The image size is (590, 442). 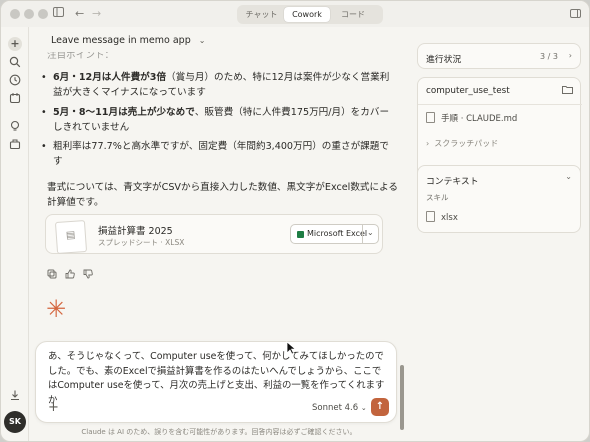 I want to click on bullet-bold: 6月・12月は人件費が3倍, so click(x=110, y=77).